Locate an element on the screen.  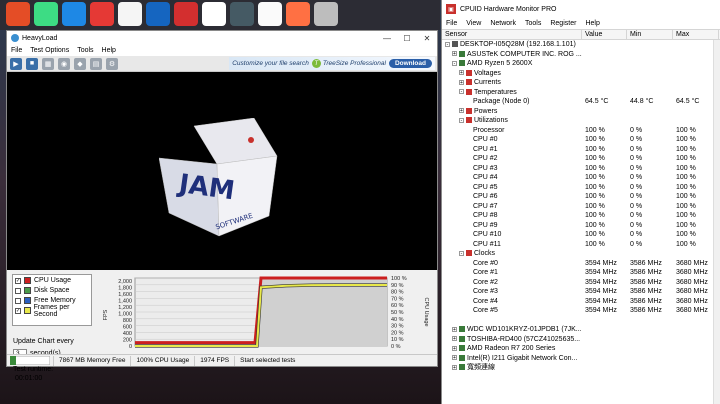
sensor-row: CPU #3 100 % 0 % 100 % is located at coordinates (581, 169).